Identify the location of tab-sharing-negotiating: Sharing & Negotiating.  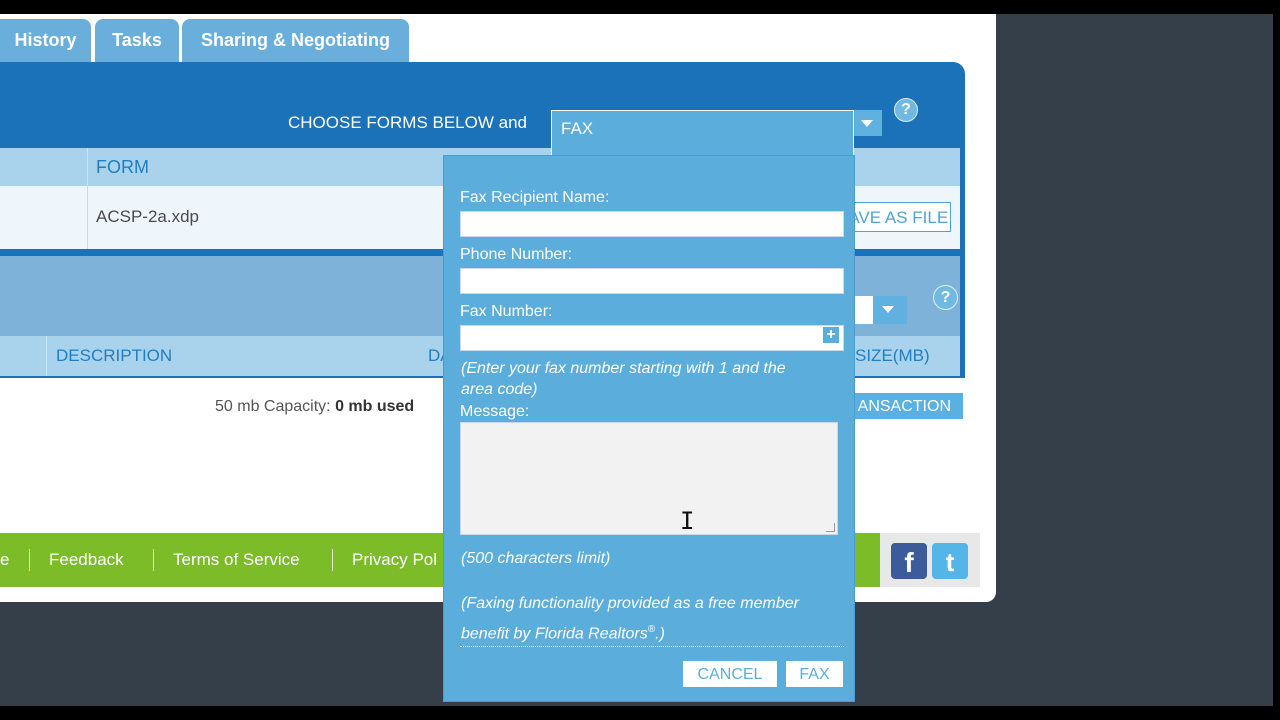
(295, 40).